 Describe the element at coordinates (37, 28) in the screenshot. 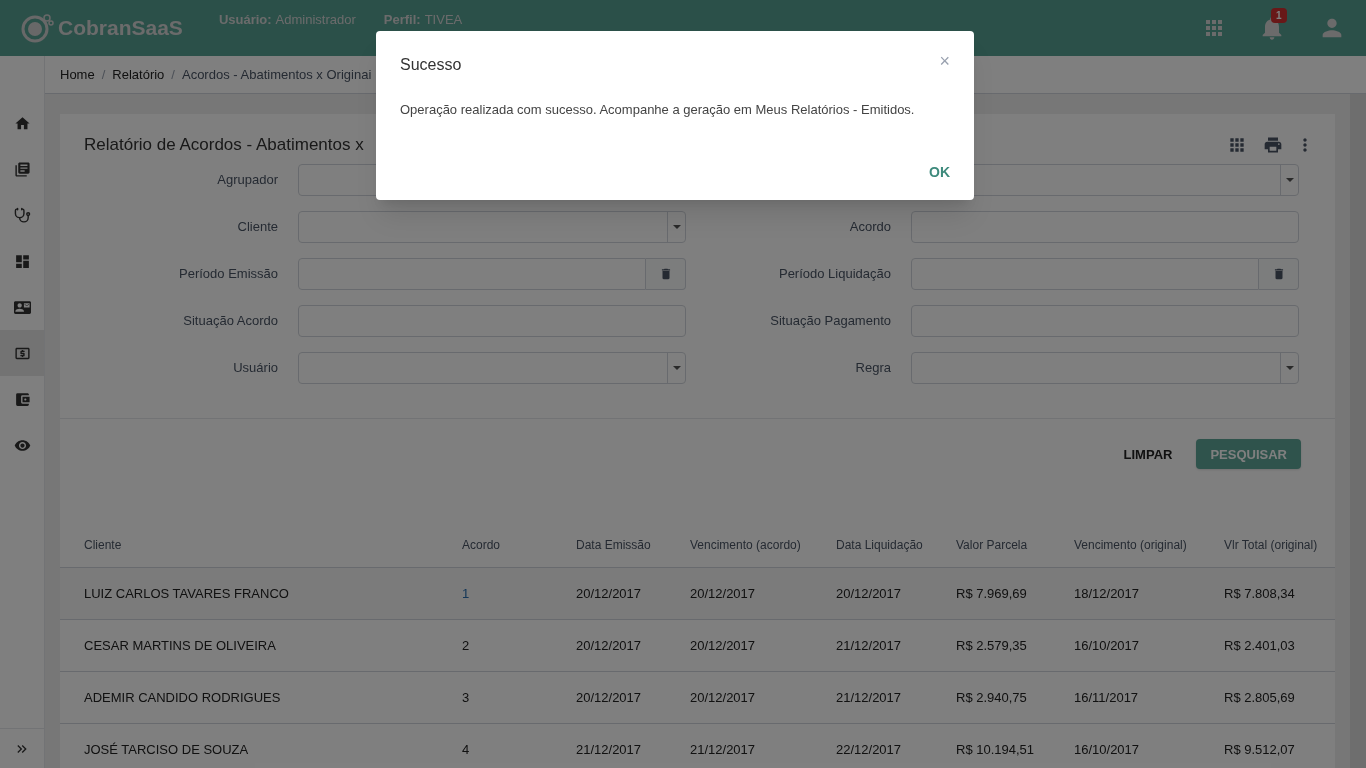

I see `logo-icon` at that location.